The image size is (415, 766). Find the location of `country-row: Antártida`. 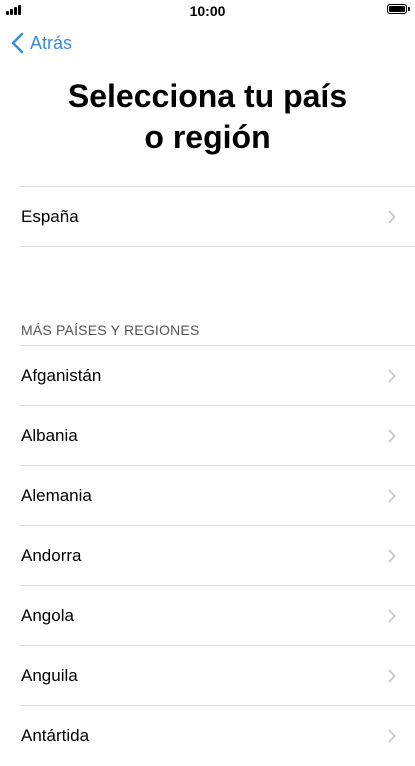

country-row: Antártida is located at coordinates (207, 736).